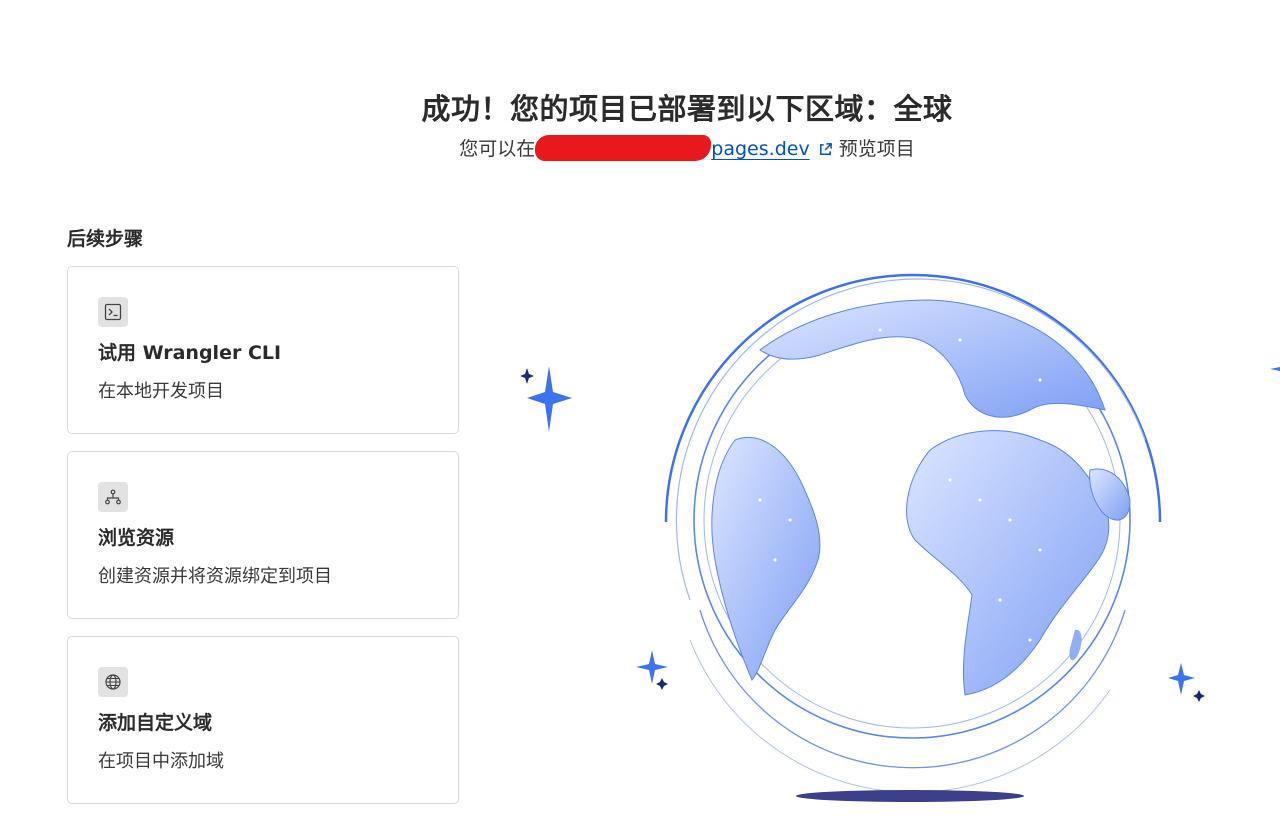 This screenshot has width=1280, height=818. Describe the element at coordinates (113, 497) in the screenshot. I see `network-tree-icon` at that location.